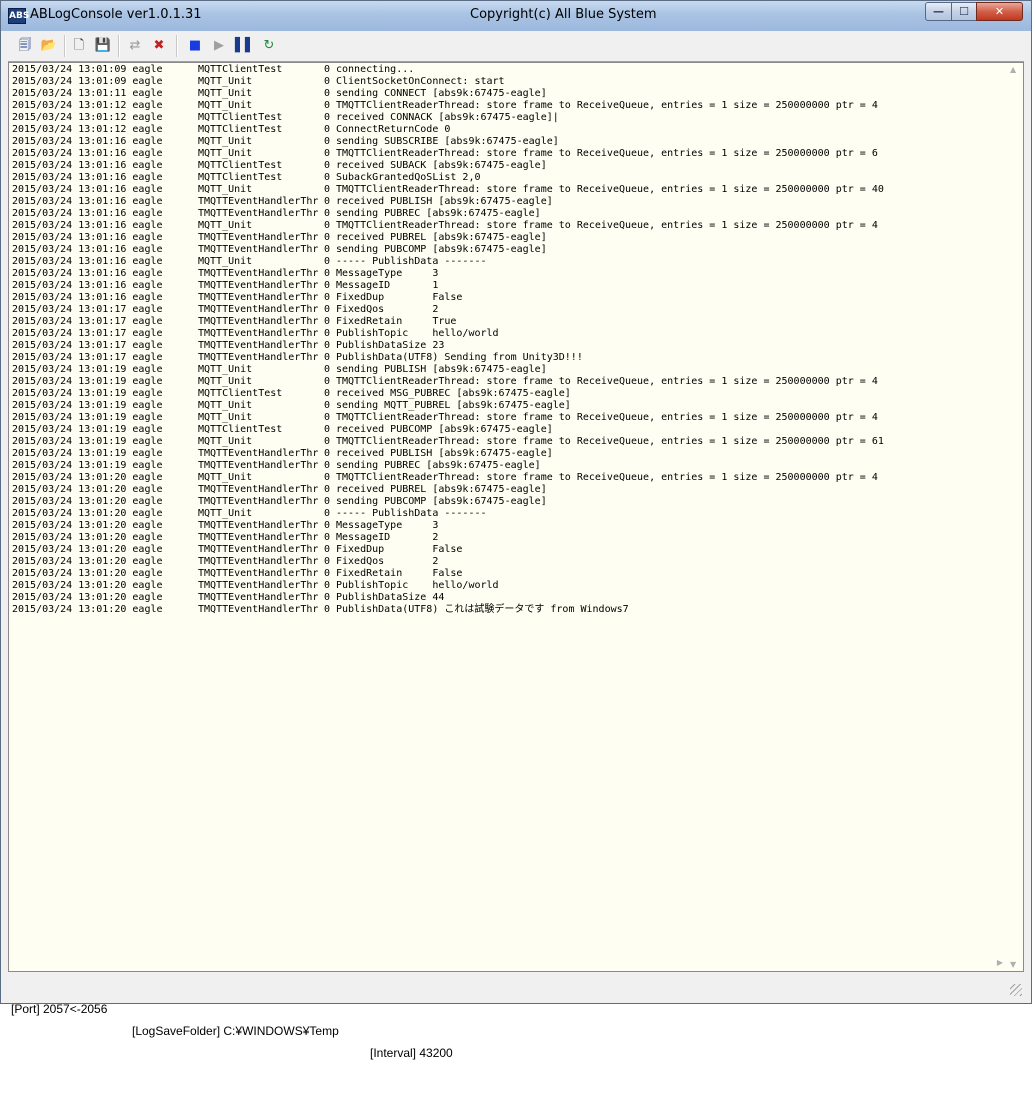 This screenshot has height=1108, width=1032. I want to click on log-message: received SUBACK [abs9k:67475-eagle], so click(441, 165).